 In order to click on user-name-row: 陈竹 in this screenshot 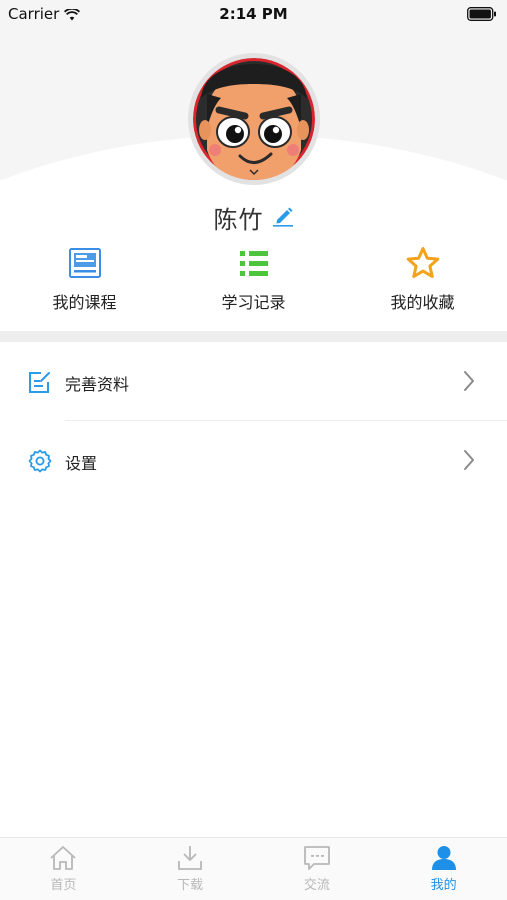, I will do `click(253, 217)`.